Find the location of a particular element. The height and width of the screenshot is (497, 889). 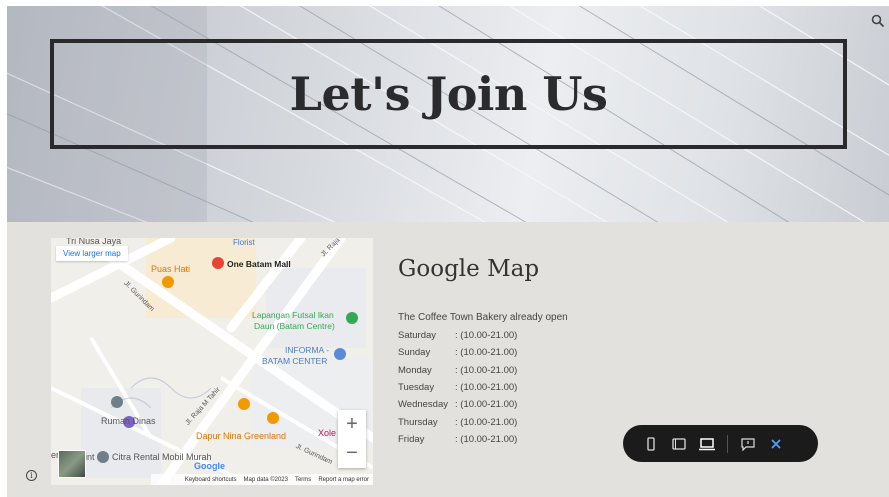

hours-row: Monday : (10.00-21.00) is located at coordinates (457, 370).